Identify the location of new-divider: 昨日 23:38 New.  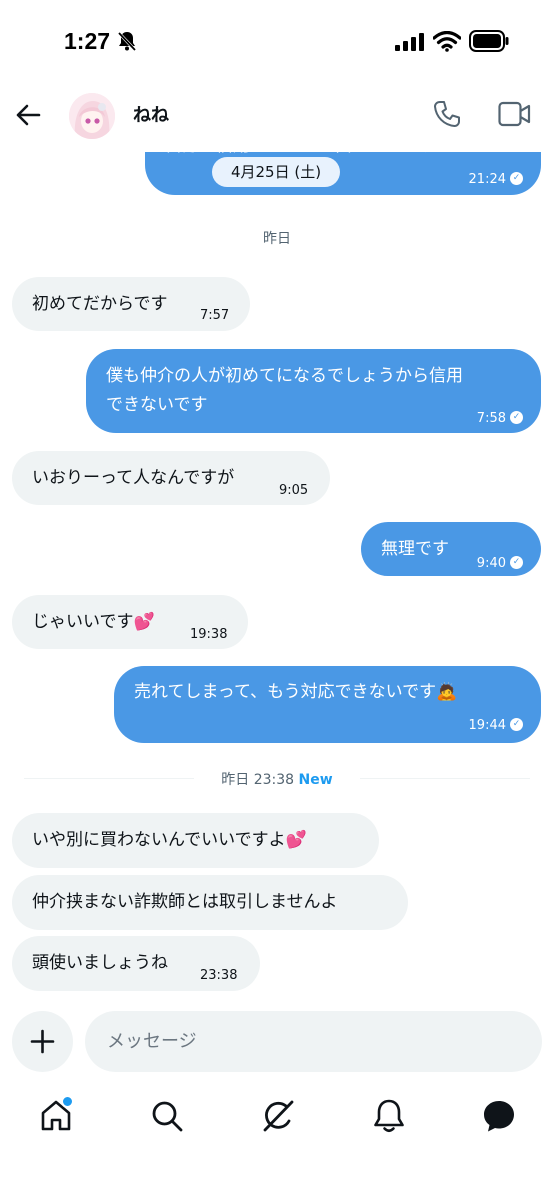
(277, 779).